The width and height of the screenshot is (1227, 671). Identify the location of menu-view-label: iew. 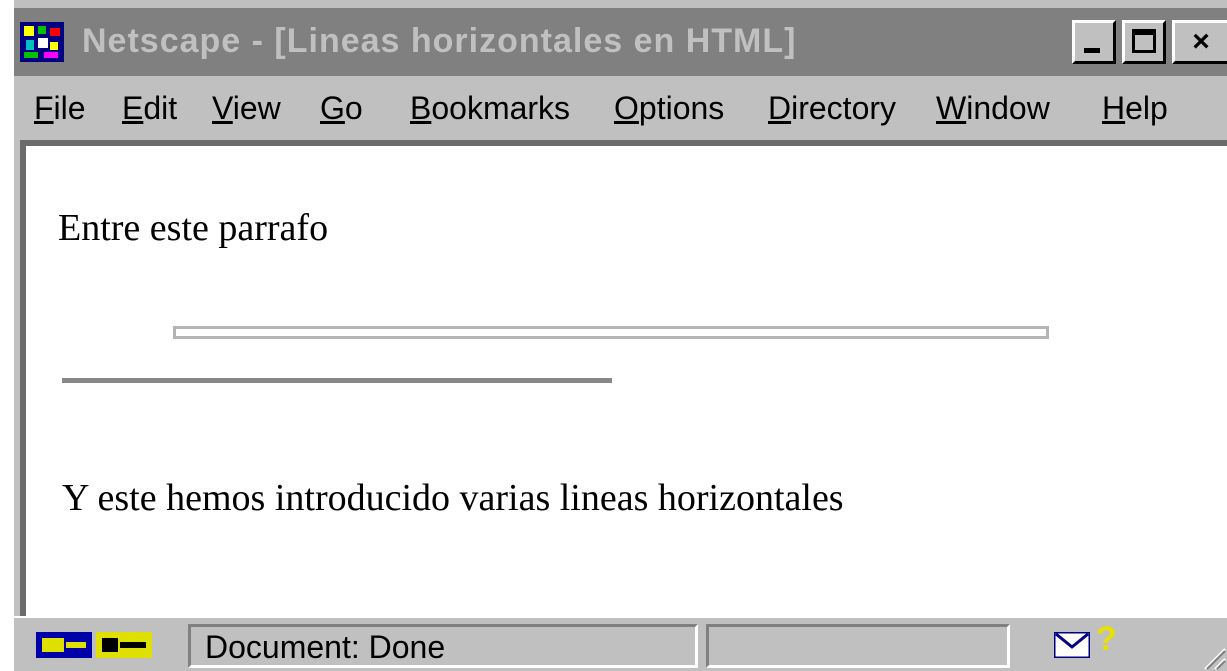
(256, 108).